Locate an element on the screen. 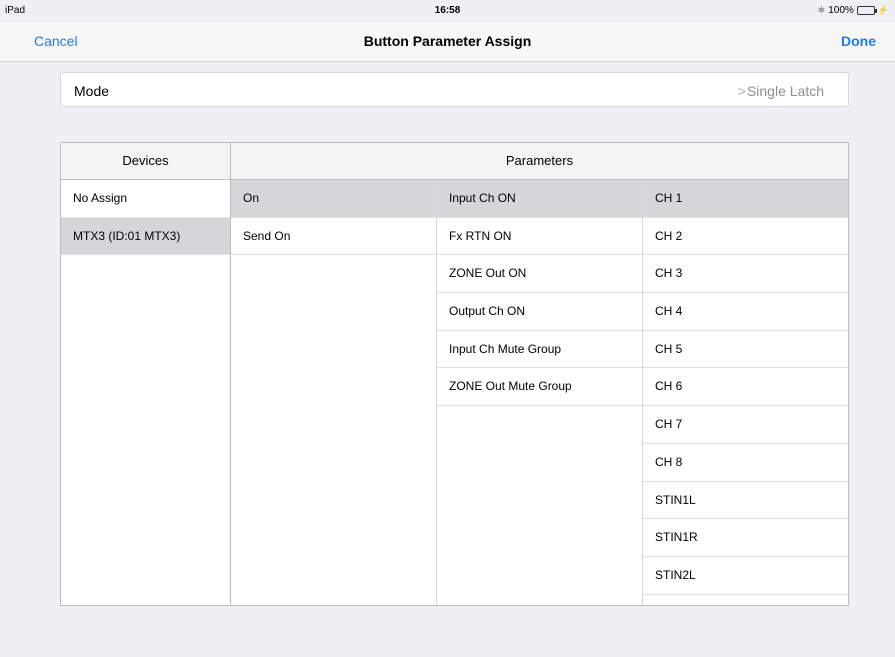 The image size is (895, 657). channel-row: CH 6 is located at coordinates (745, 387).